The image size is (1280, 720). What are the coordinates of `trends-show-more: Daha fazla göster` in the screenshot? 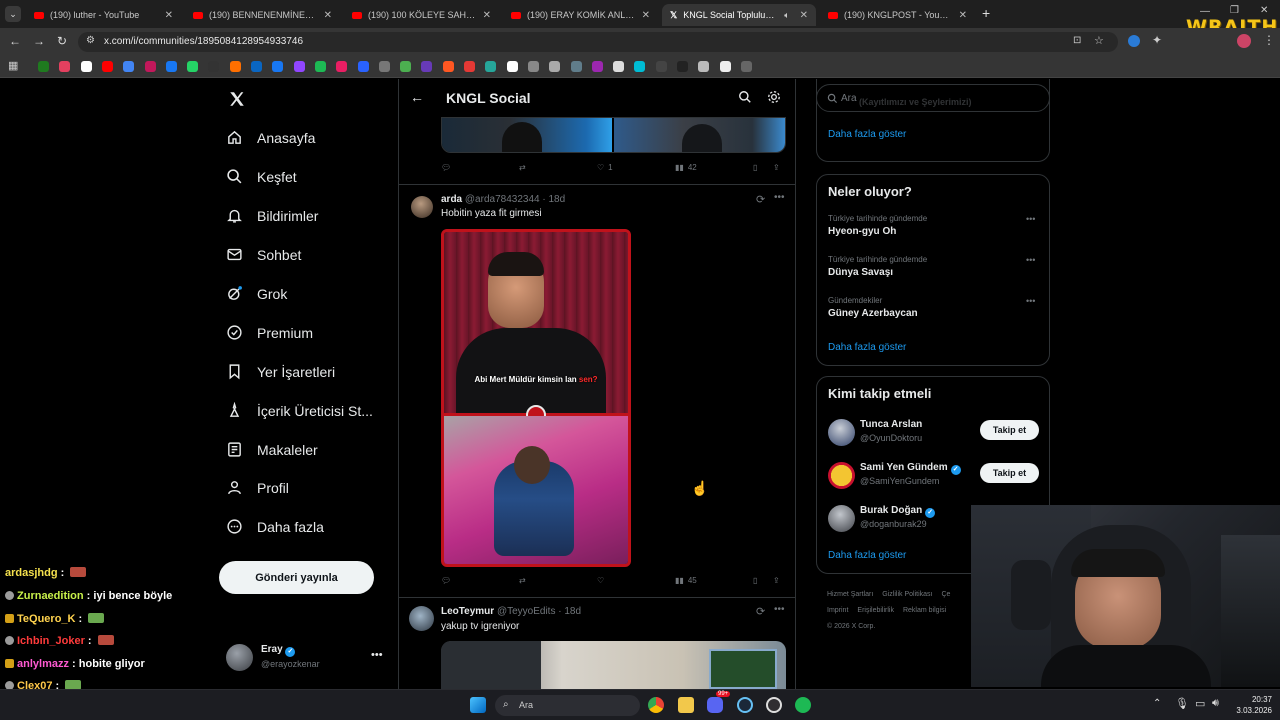 It's located at (867, 347).